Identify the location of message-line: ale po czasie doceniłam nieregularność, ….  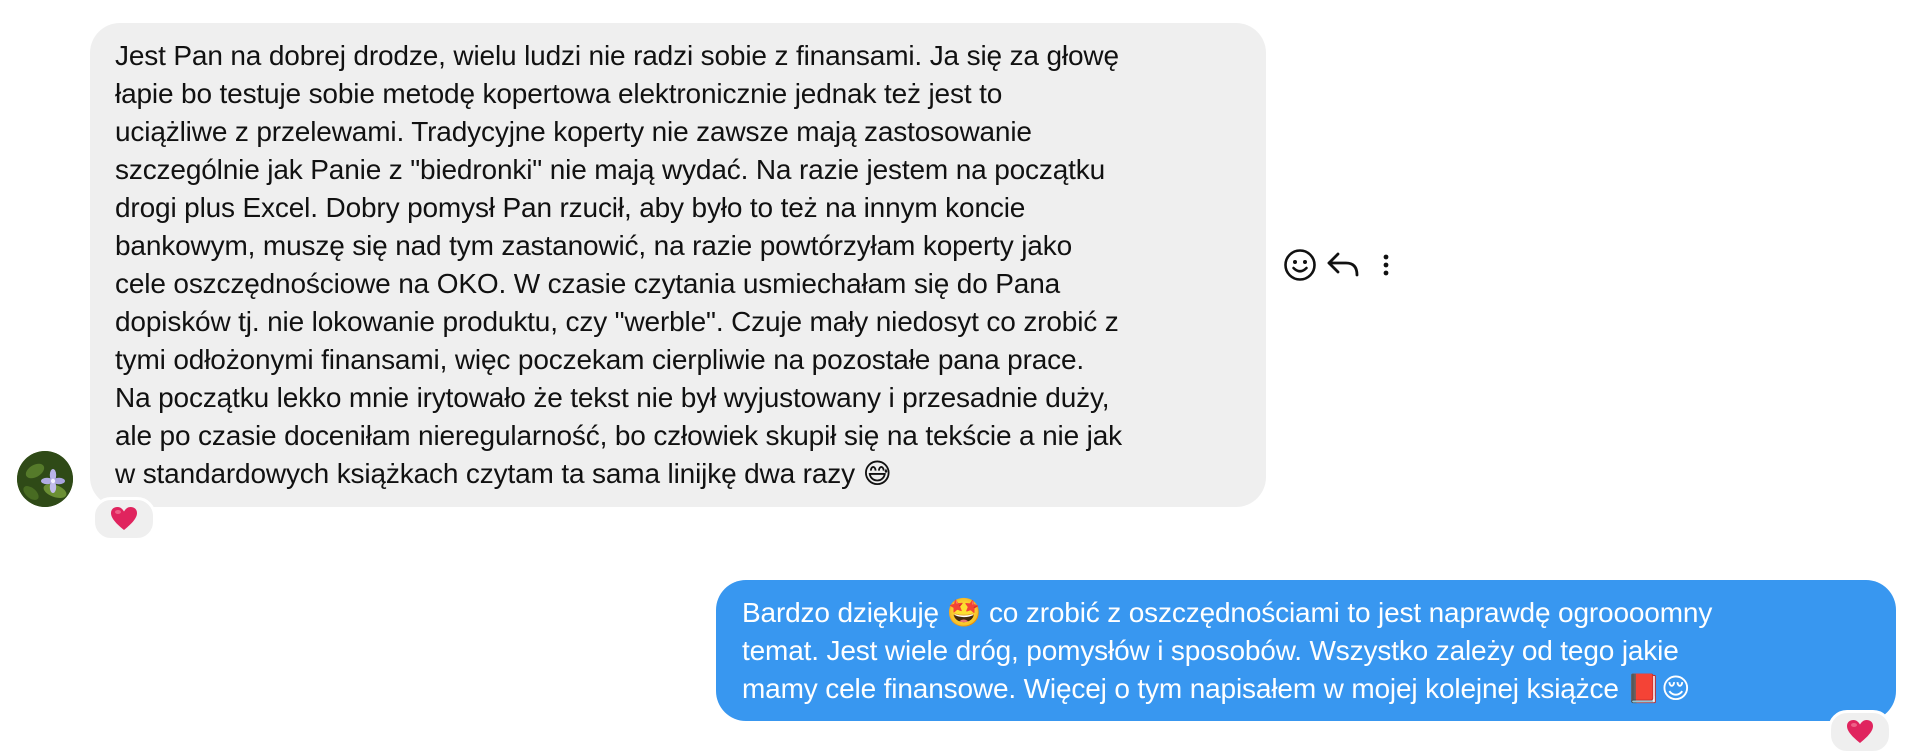
(618, 435).